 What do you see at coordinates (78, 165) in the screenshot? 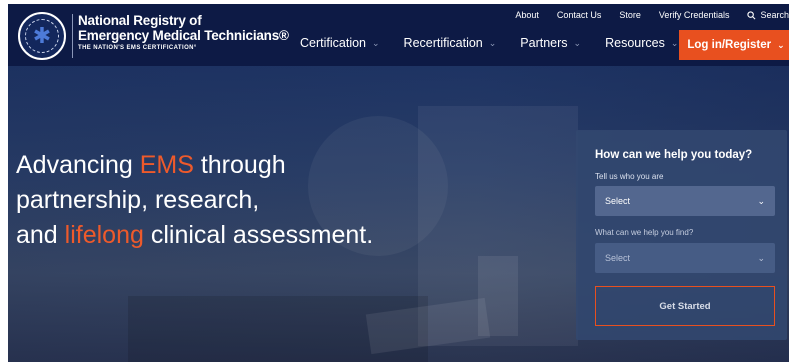
I see `headline-text: Advancing` at bounding box center [78, 165].